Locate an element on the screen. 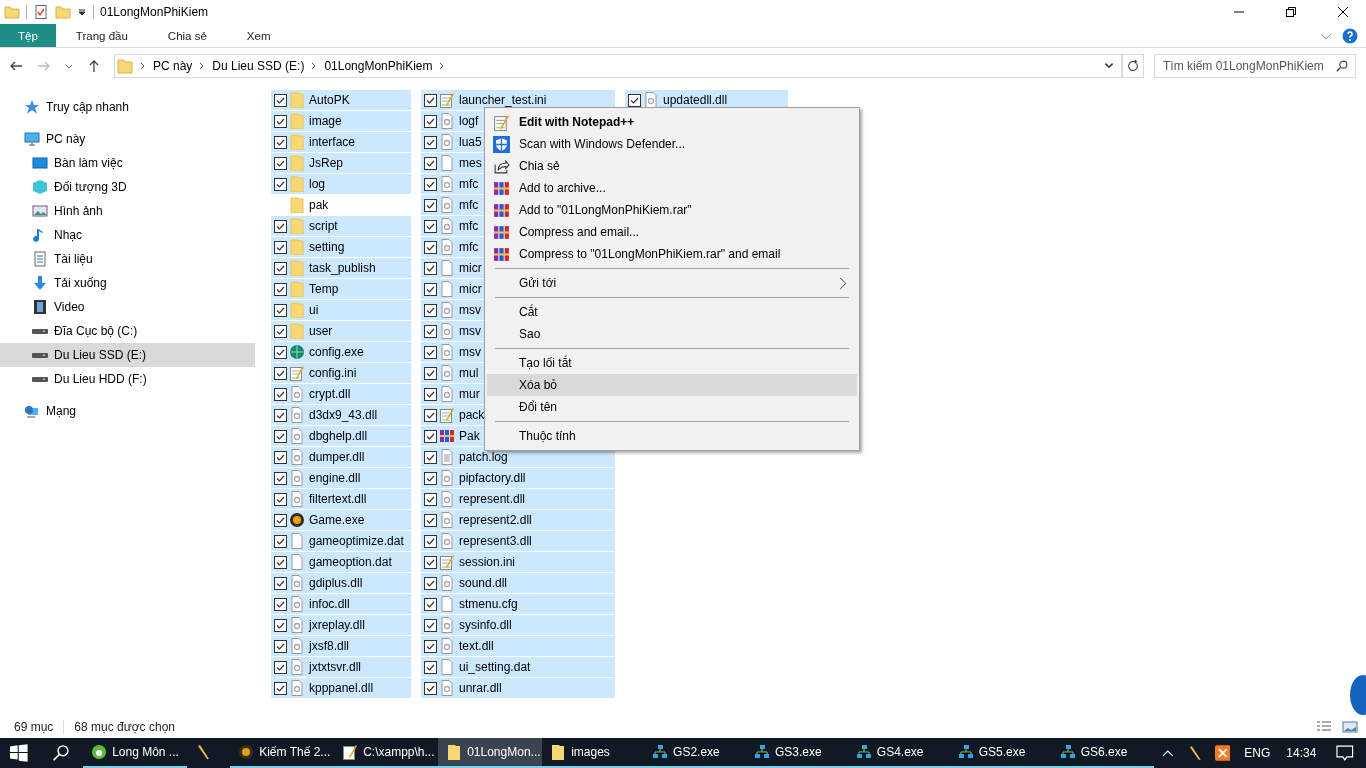  sidebar-item: Bàn làm việc is located at coordinates (127, 163).